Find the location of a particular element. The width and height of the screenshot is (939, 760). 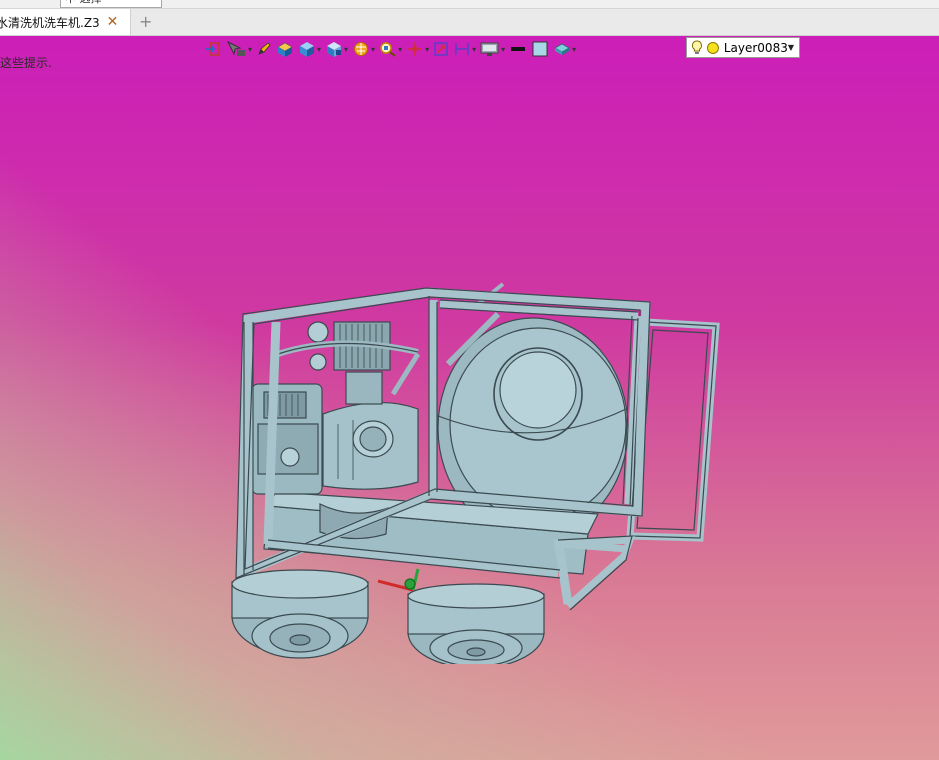

layer-name: Layer0083 is located at coordinates (755, 47).